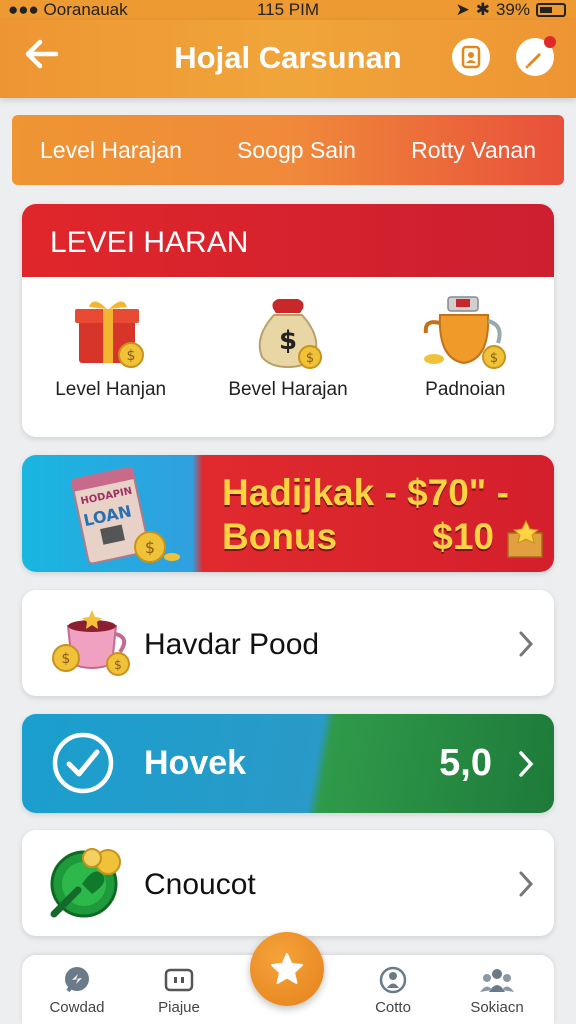 The image size is (576, 1024). I want to click on row-label: Havdar Pood, so click(232, 644).